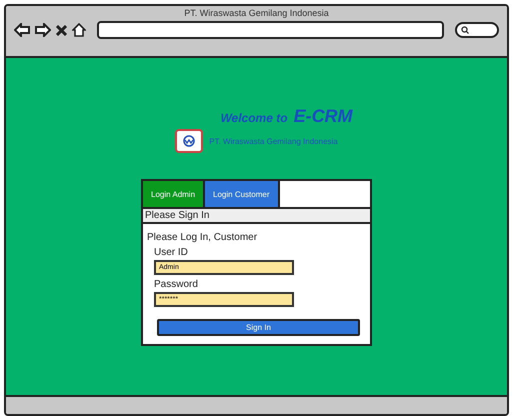 The width and height of the screenshot is (513, 416). What do you see at coordinates (61, 30) in the screenshot?
I see `close-icon` at bounding box center [61, 30].